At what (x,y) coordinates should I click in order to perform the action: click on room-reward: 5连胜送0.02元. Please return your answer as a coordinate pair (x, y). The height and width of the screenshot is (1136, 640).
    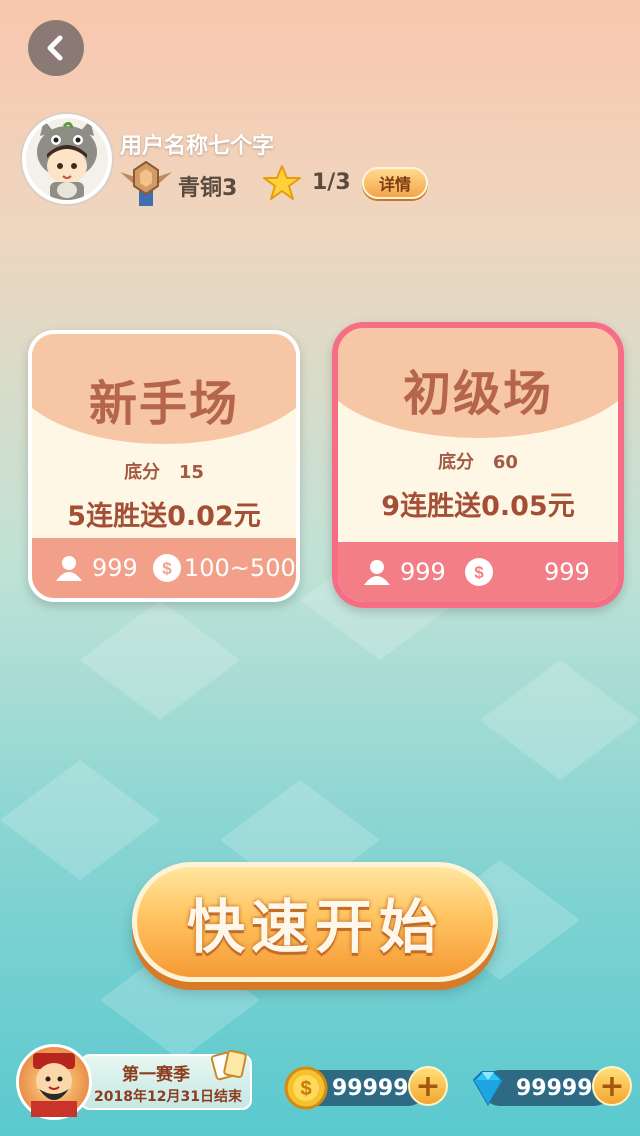
    Looking at the image, I should click on (164, 516).